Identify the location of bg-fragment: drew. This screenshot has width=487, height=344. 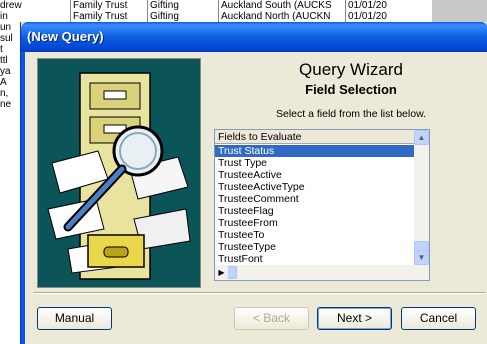
(11, 5).